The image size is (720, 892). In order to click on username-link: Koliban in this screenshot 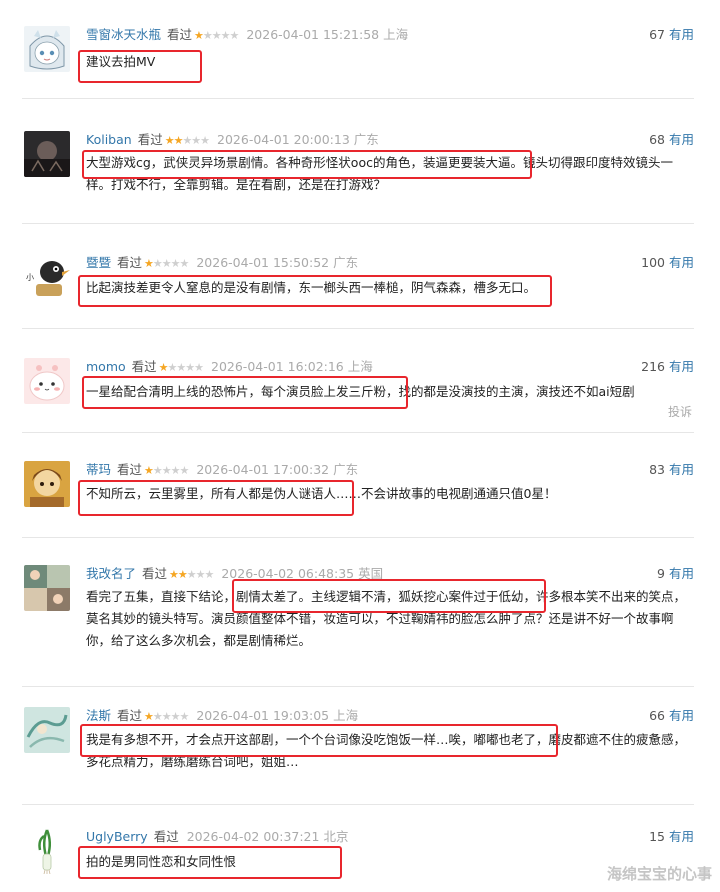, I will do `click(109, 139)`.